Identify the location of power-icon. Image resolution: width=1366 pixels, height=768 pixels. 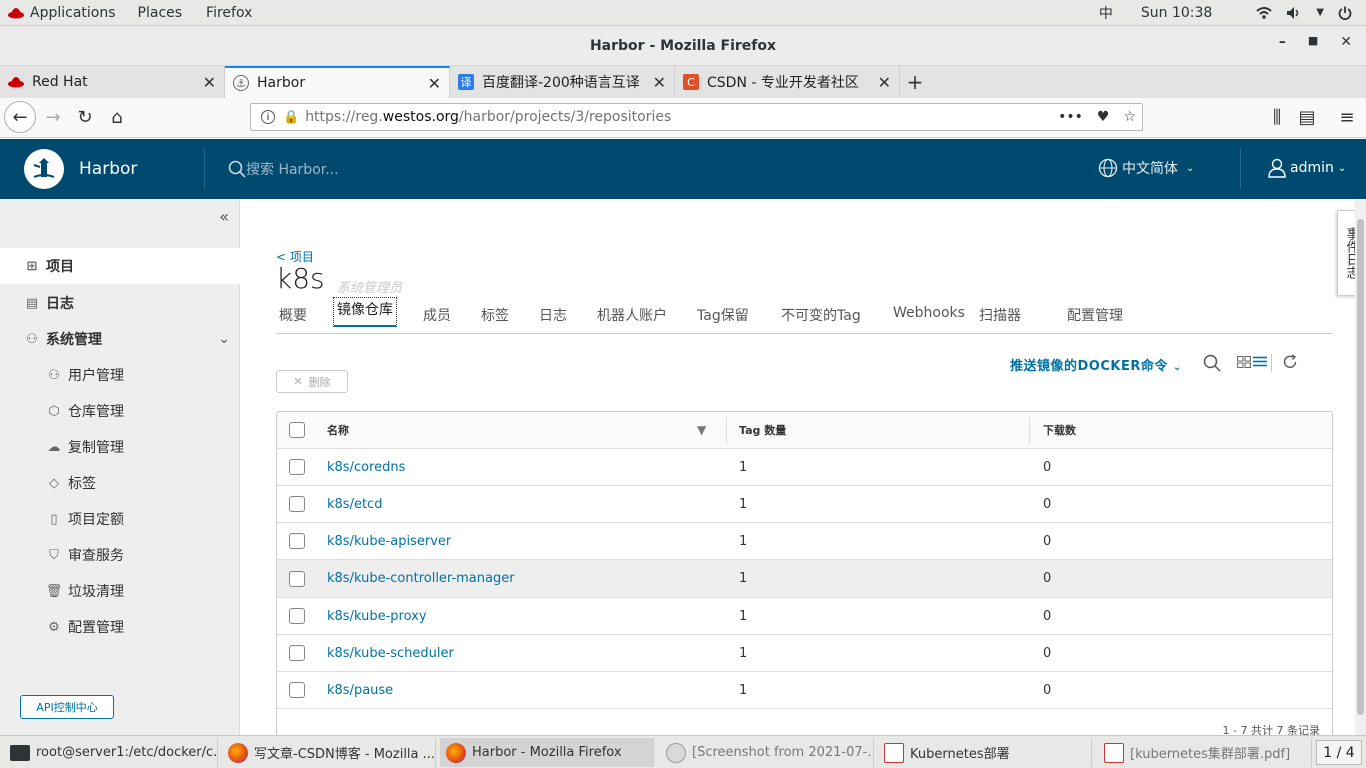
(1345, 13).